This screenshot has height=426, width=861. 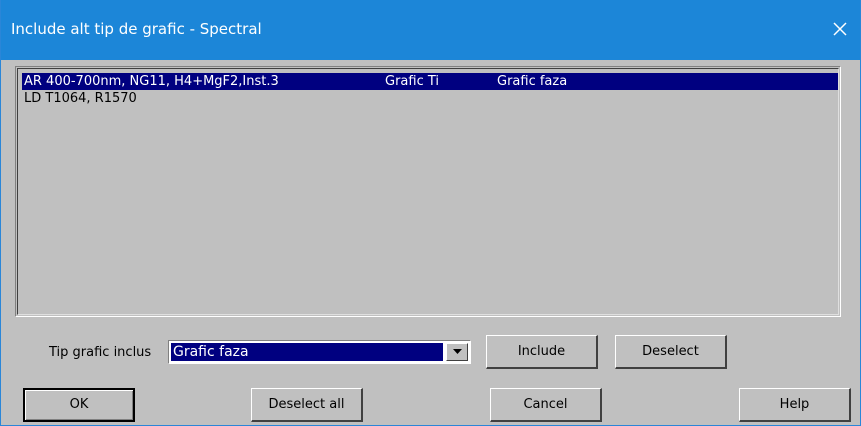 What do you see at coordinates (430, 30) in the screenshot?
I see `title-bar: Include alt tip de grafic - Spectral` at bounding box center [430, 30].